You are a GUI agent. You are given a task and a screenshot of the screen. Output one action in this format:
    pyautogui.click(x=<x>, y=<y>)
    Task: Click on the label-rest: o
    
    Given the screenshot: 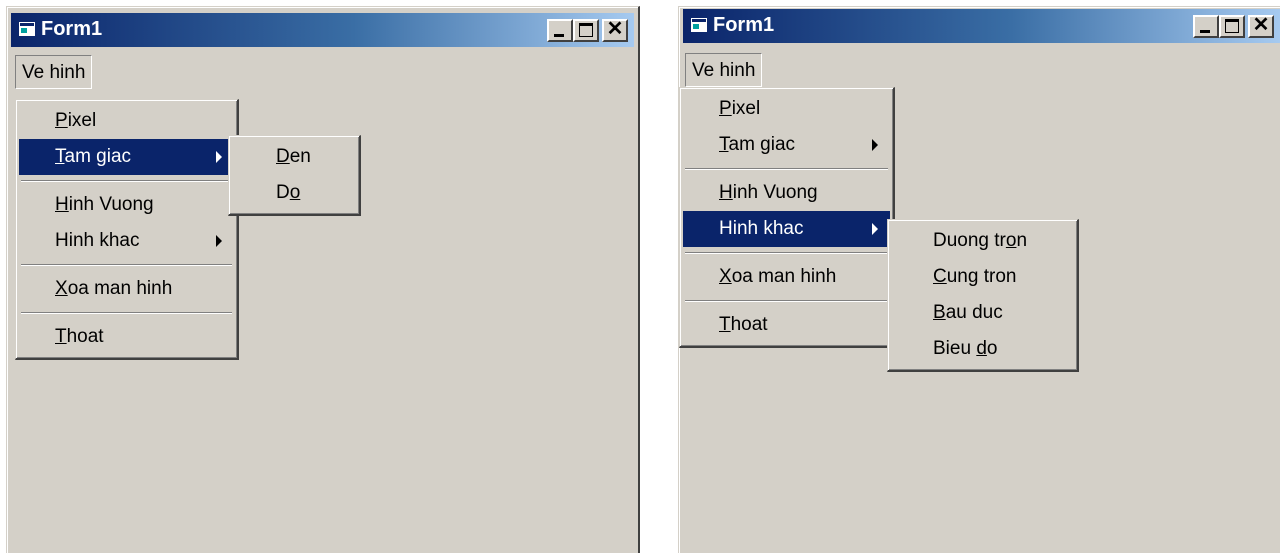 What is the action you would take?
    pyautogui.click(x=992, y=348)
    